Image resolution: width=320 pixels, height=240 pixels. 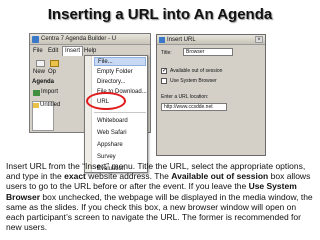 What do you see at coordinates (43, 82) in the screenshot?
I see `agenda-heading: Agenda` at bounding box center [43, 82].